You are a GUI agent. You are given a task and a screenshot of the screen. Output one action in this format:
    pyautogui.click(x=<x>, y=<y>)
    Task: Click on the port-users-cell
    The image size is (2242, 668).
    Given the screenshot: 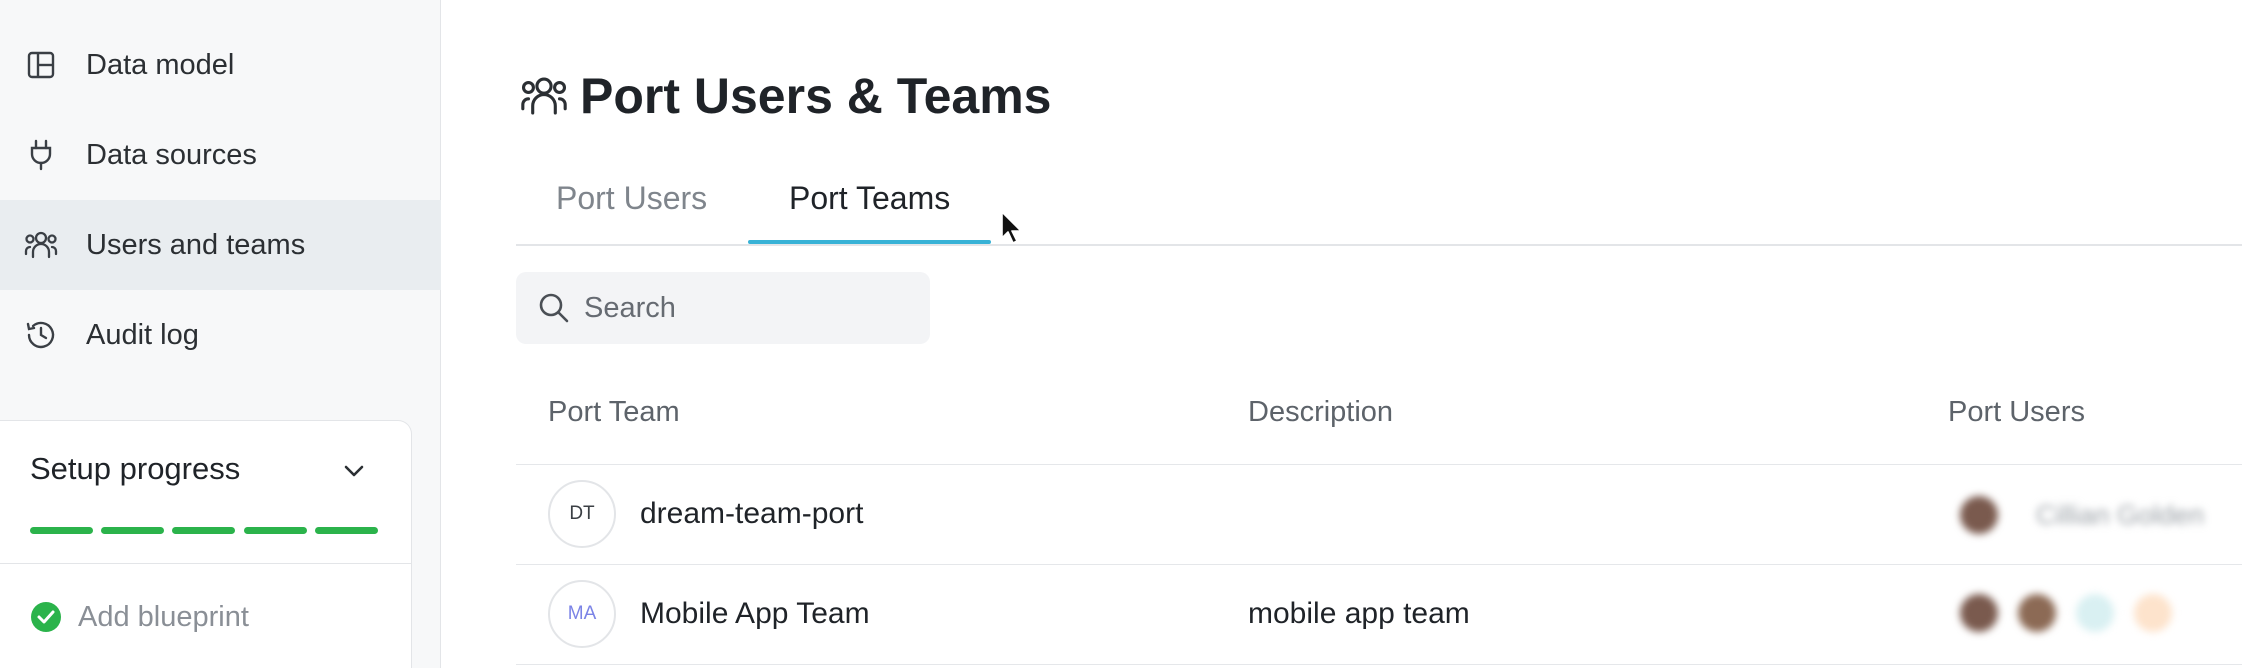 What is the action you would take?
    pyautogui.click(x=2070, y=613)
    